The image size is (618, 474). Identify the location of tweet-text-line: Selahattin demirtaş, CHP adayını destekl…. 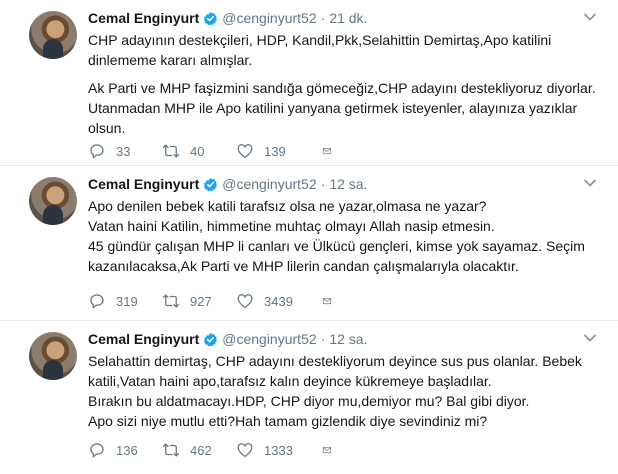
(335, 361).